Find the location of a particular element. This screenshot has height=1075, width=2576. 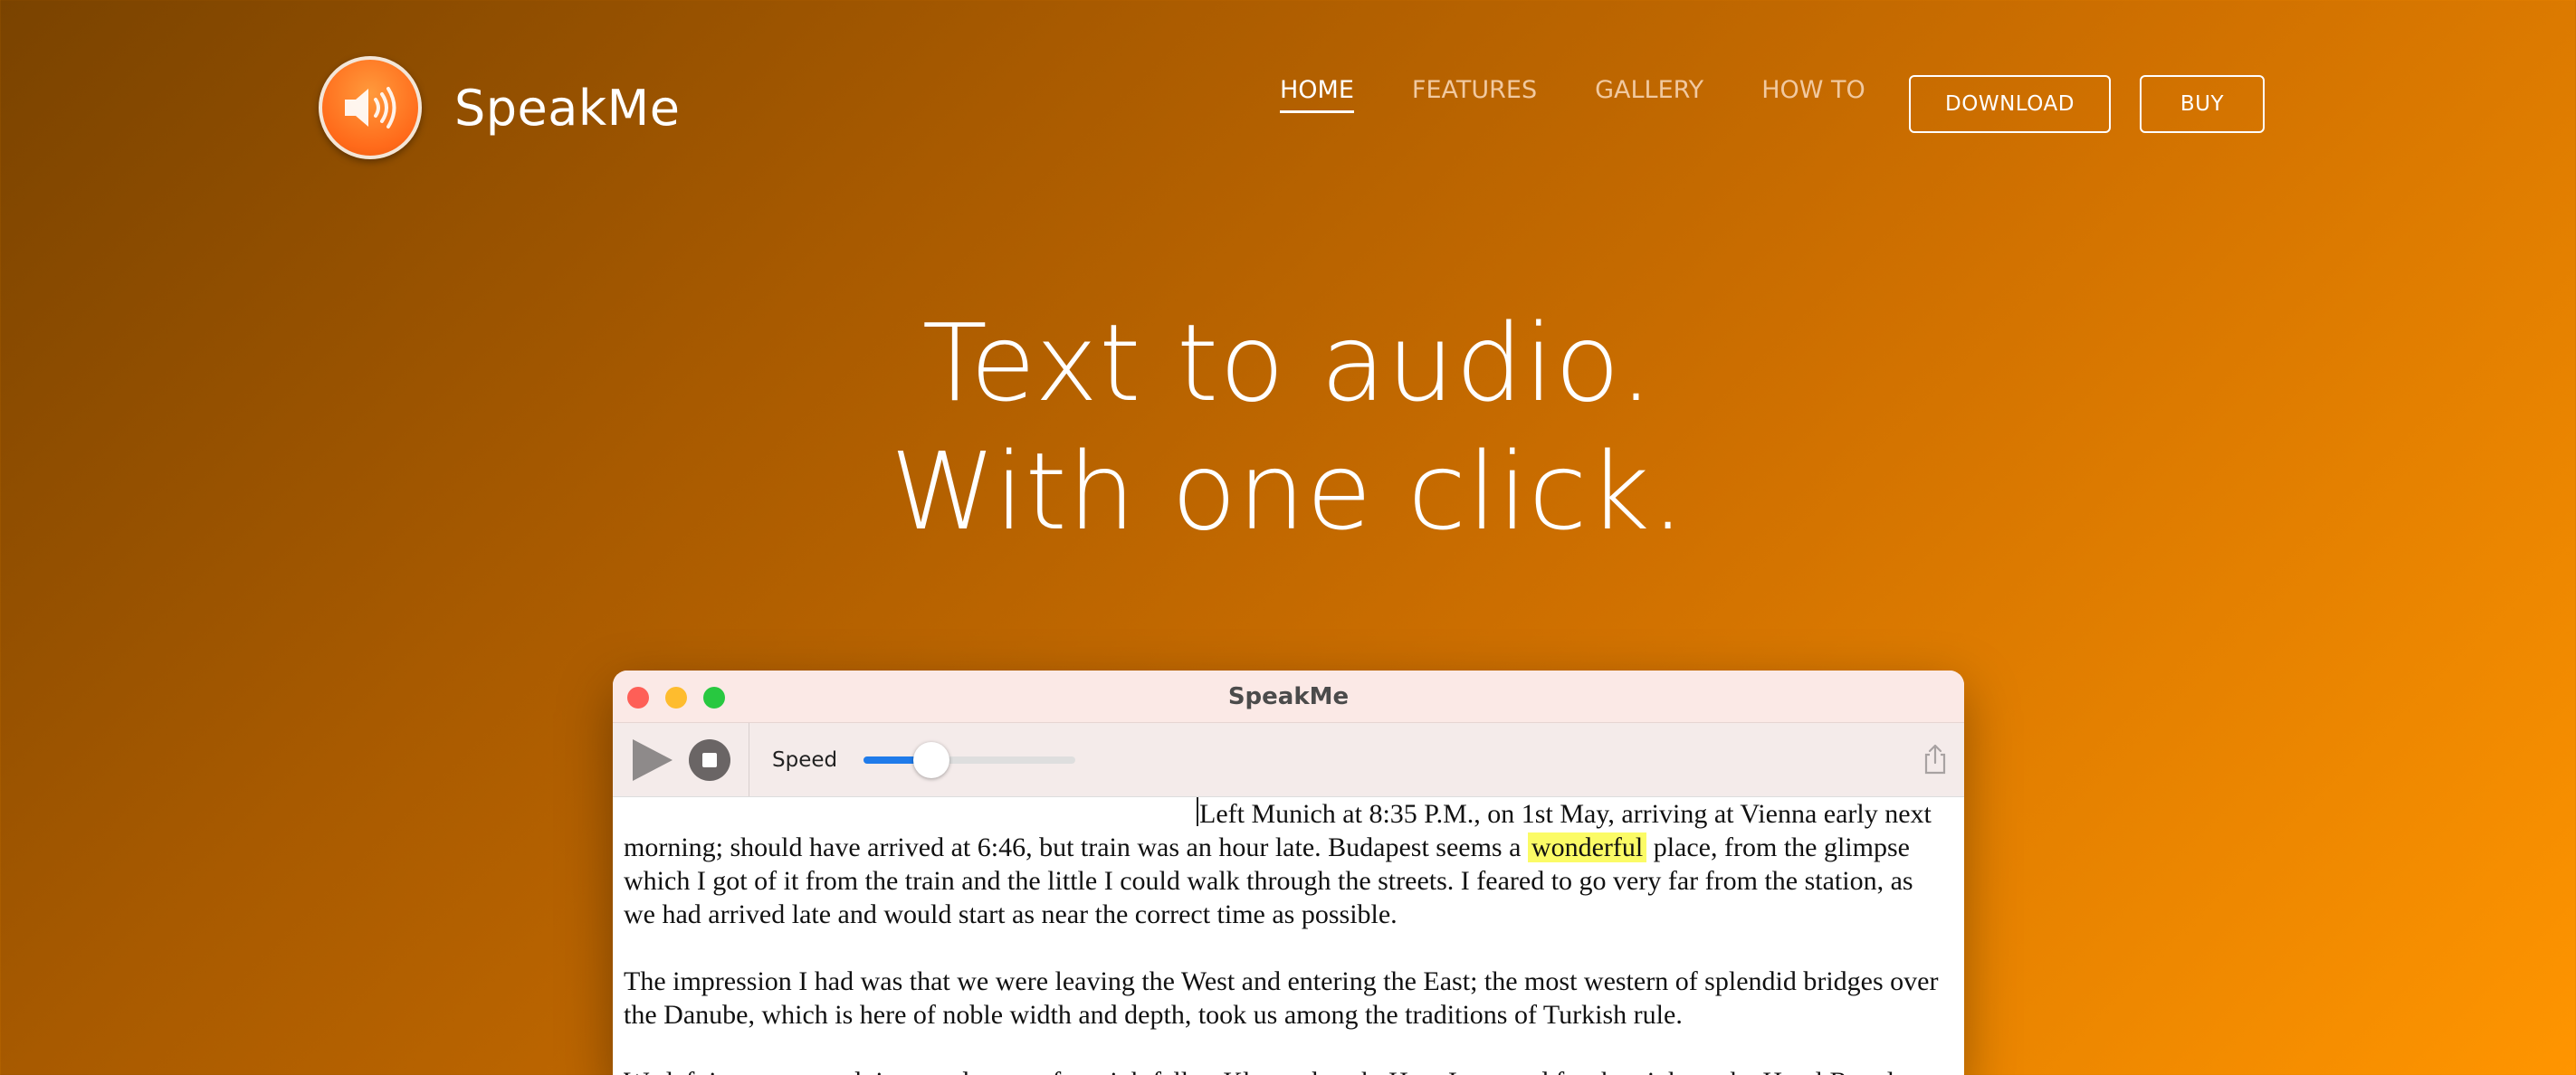

window-titlebar: SpeakMe is located at coordinates (1288, 697).